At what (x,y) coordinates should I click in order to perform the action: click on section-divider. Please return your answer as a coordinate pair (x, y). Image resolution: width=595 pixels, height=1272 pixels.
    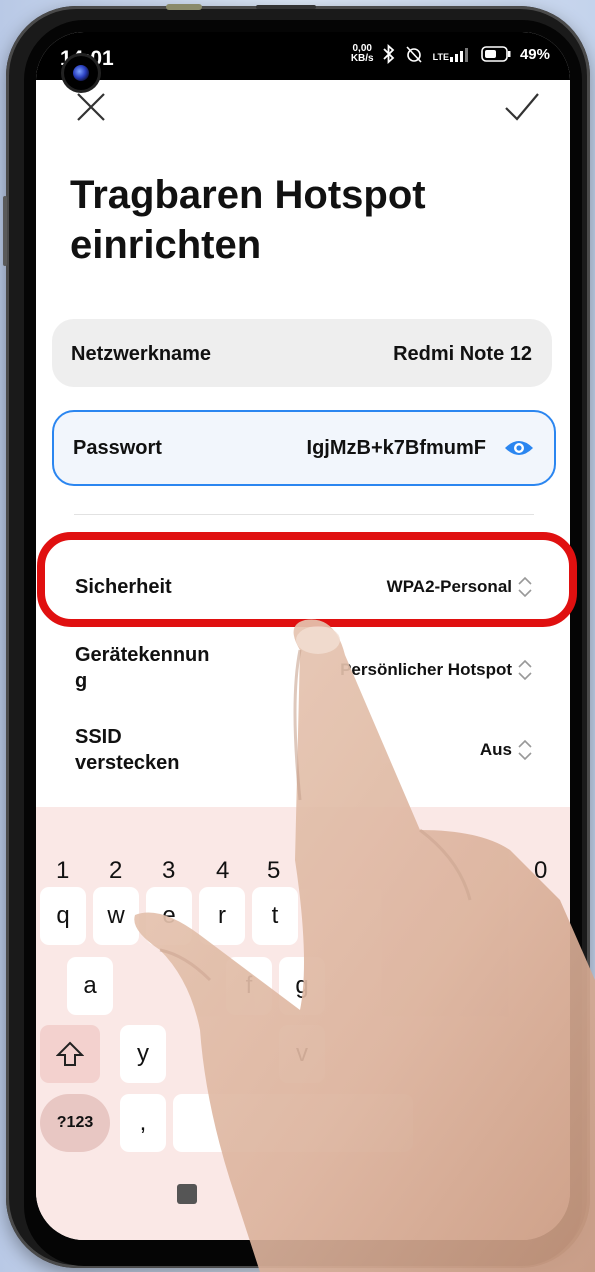
    Looking at the image, I should click on (304, 514).